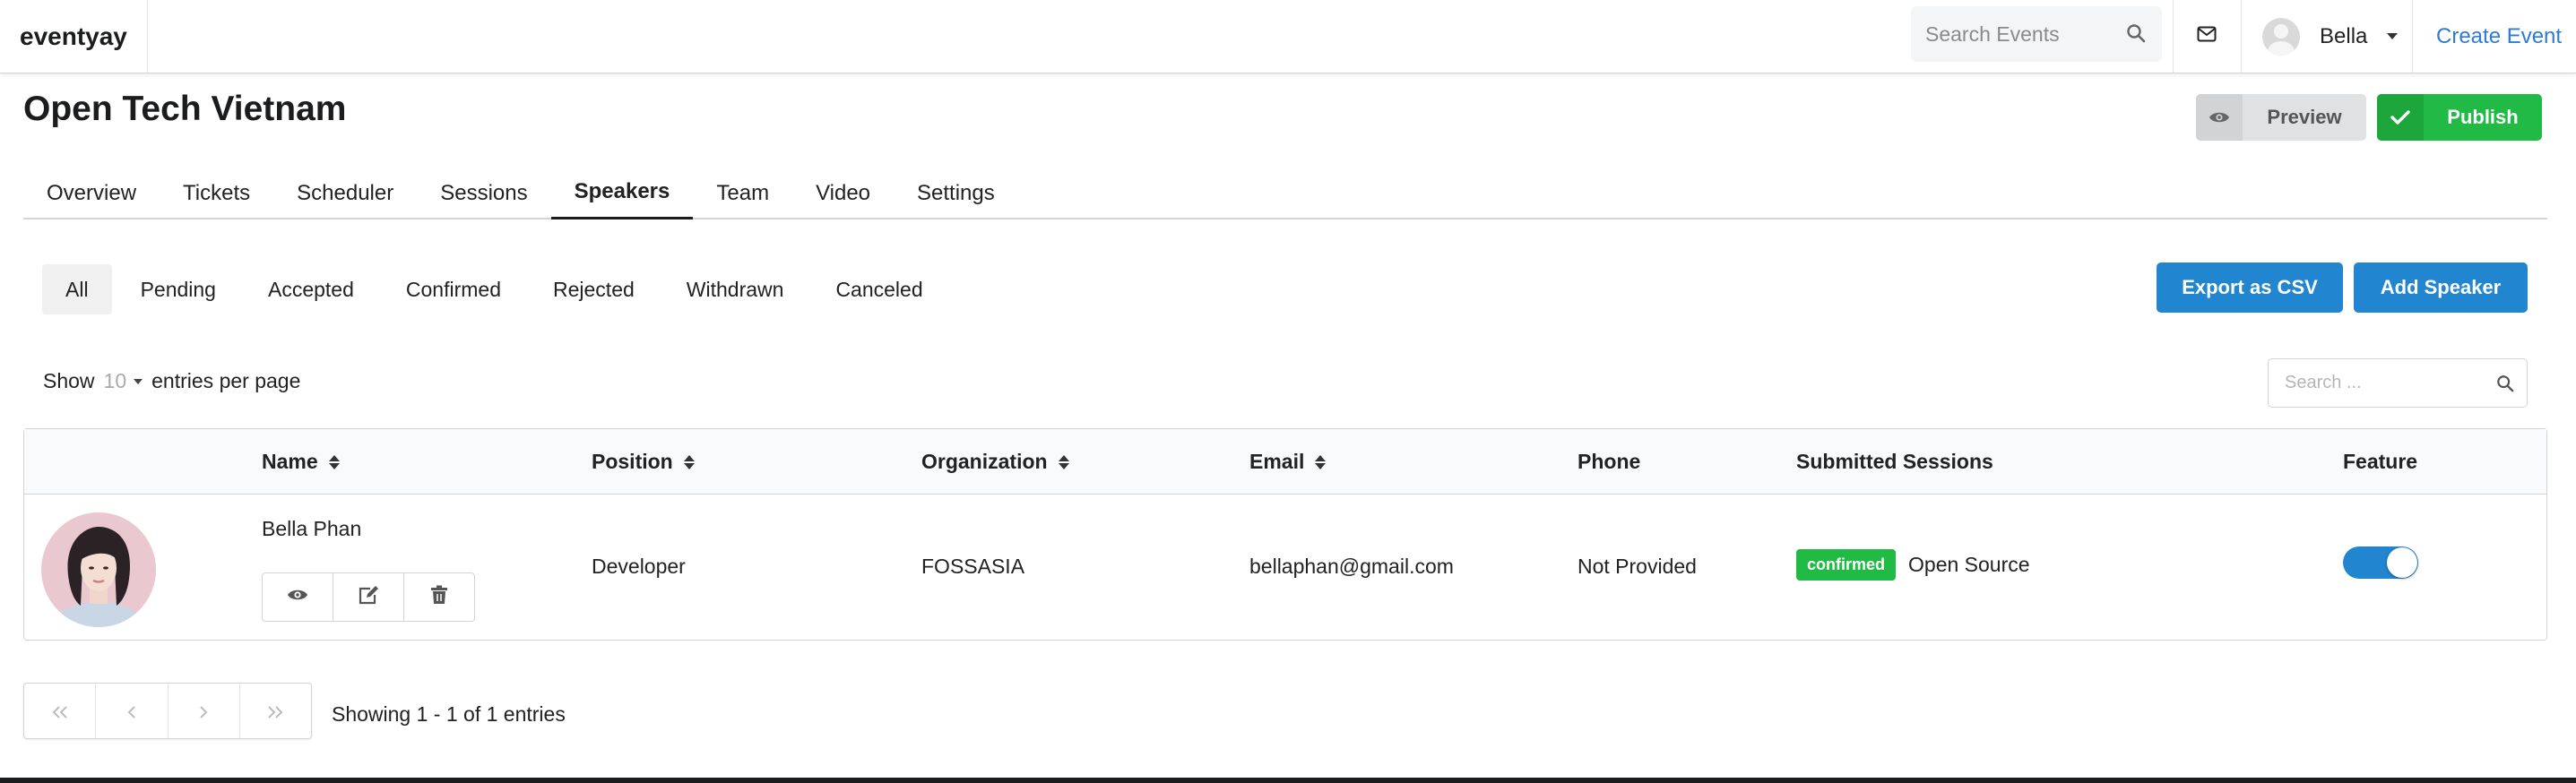  Describe the element at coordinates (973, 566) in the screenshot. I see `speaker-organization: FOSSASIA` at that location.